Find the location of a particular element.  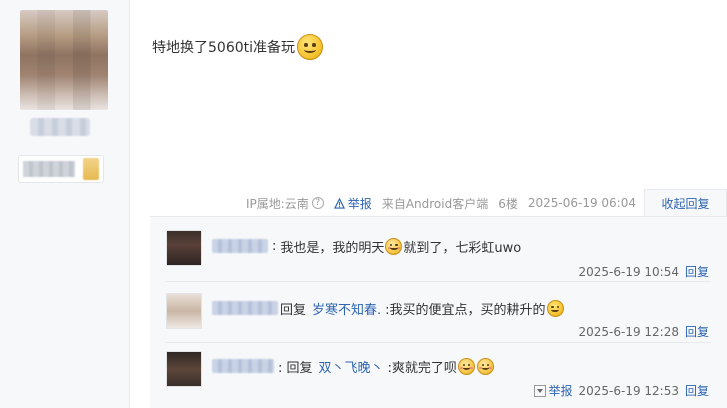

reply-meta: 2025-6-19 12:28 回复 is located at coordinates (643, 331).